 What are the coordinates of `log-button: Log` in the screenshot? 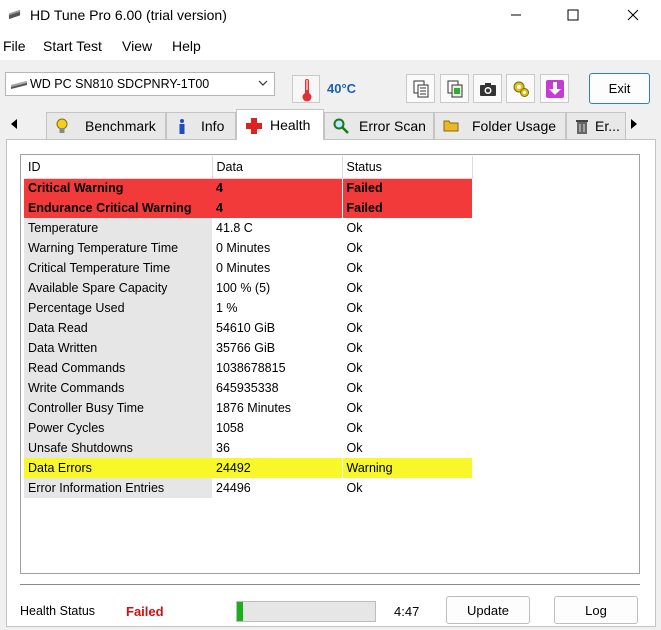 It's located at (596, 610).